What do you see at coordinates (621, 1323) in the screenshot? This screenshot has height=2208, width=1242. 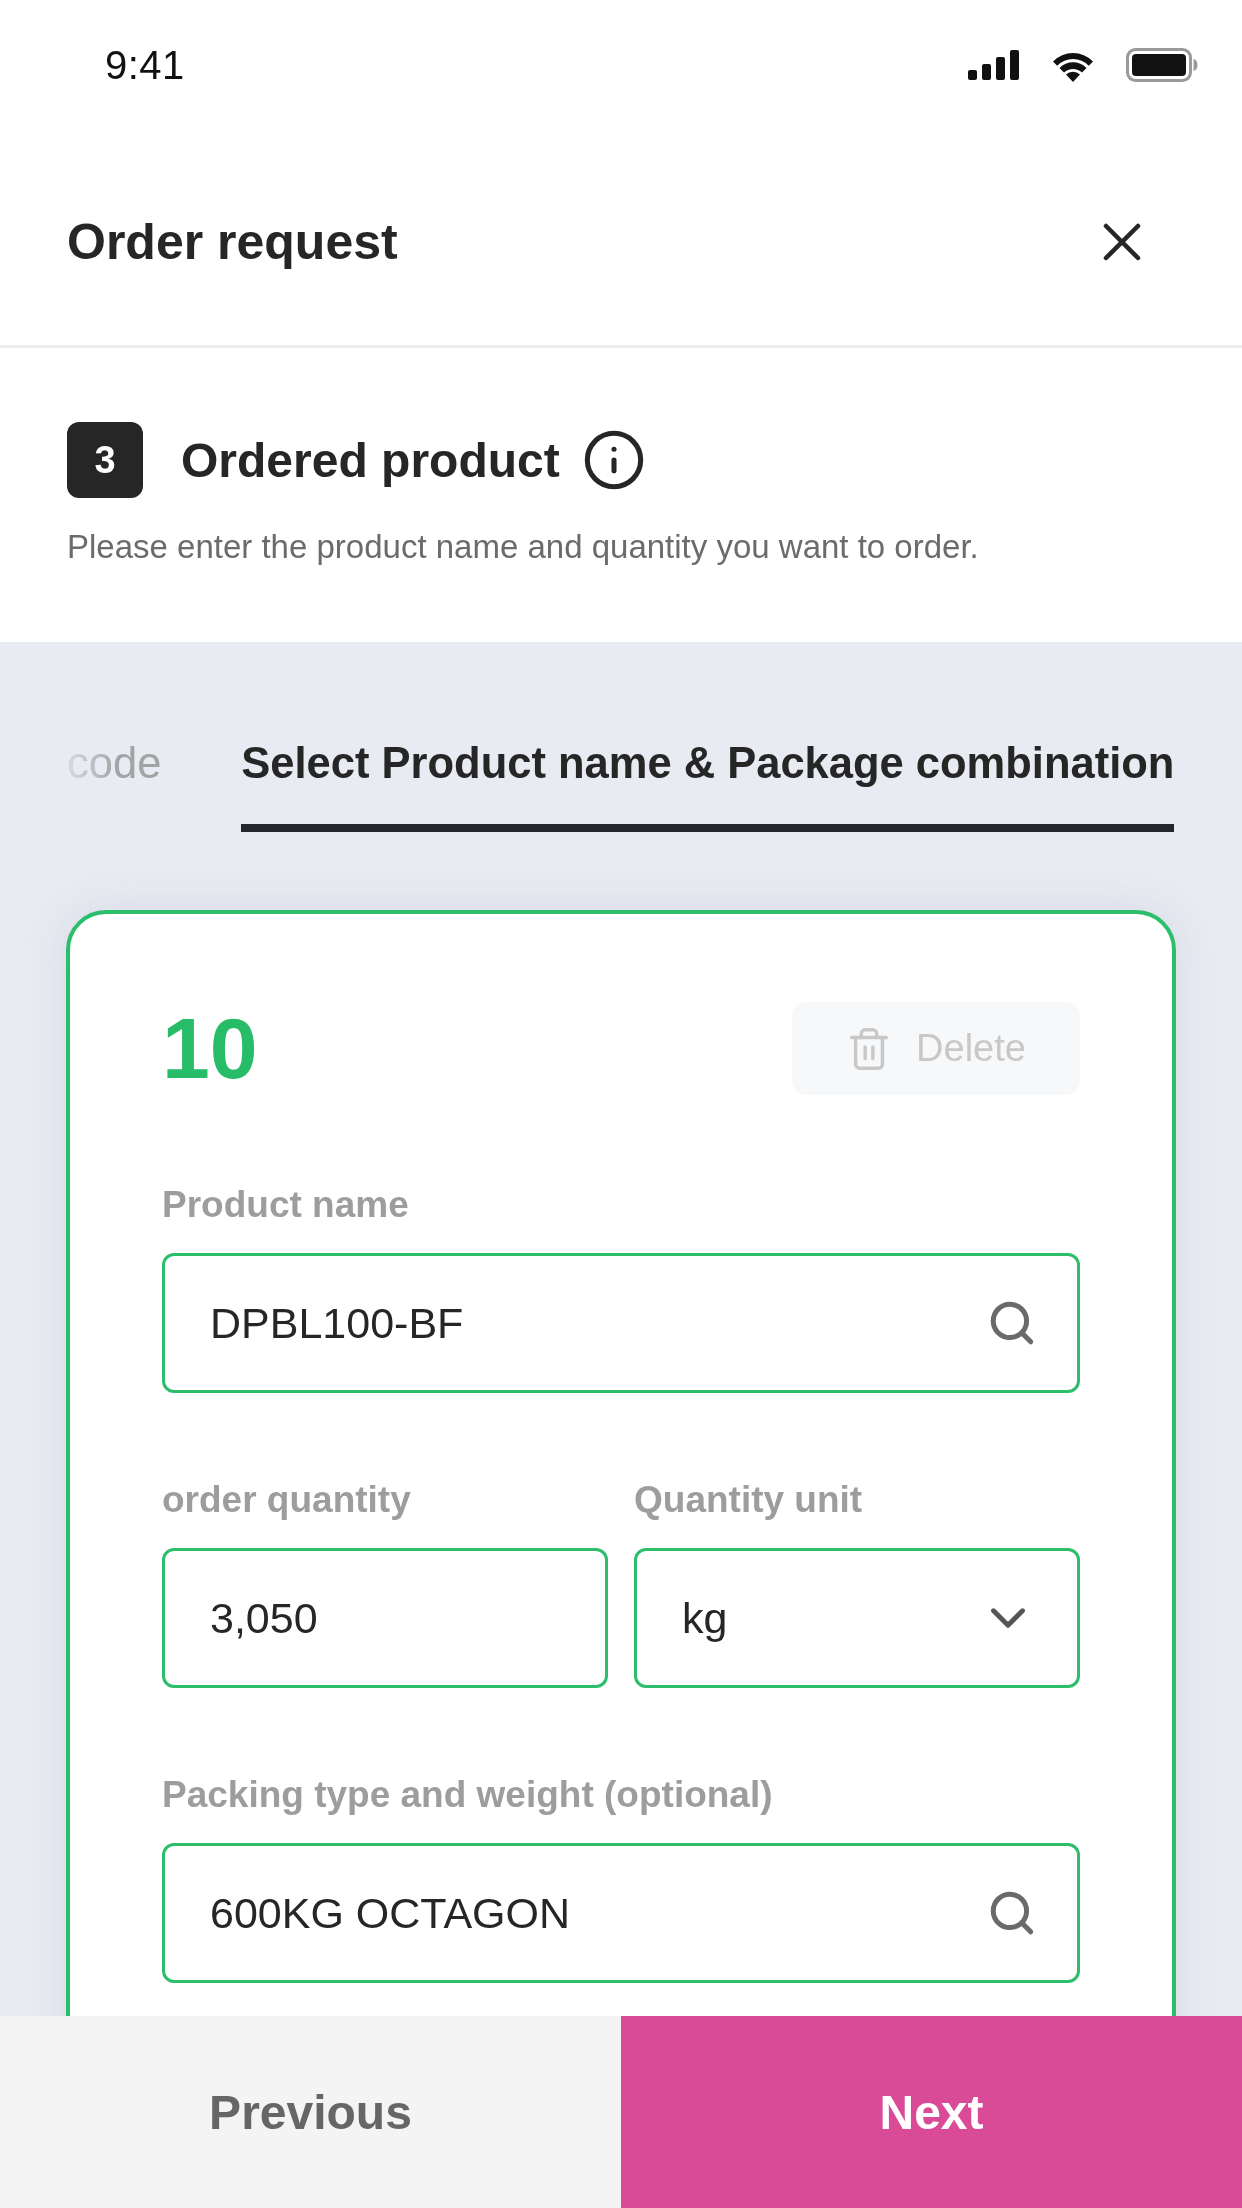 I see `search-field: DPBL100-BF` at bounding box center [621, 1323].